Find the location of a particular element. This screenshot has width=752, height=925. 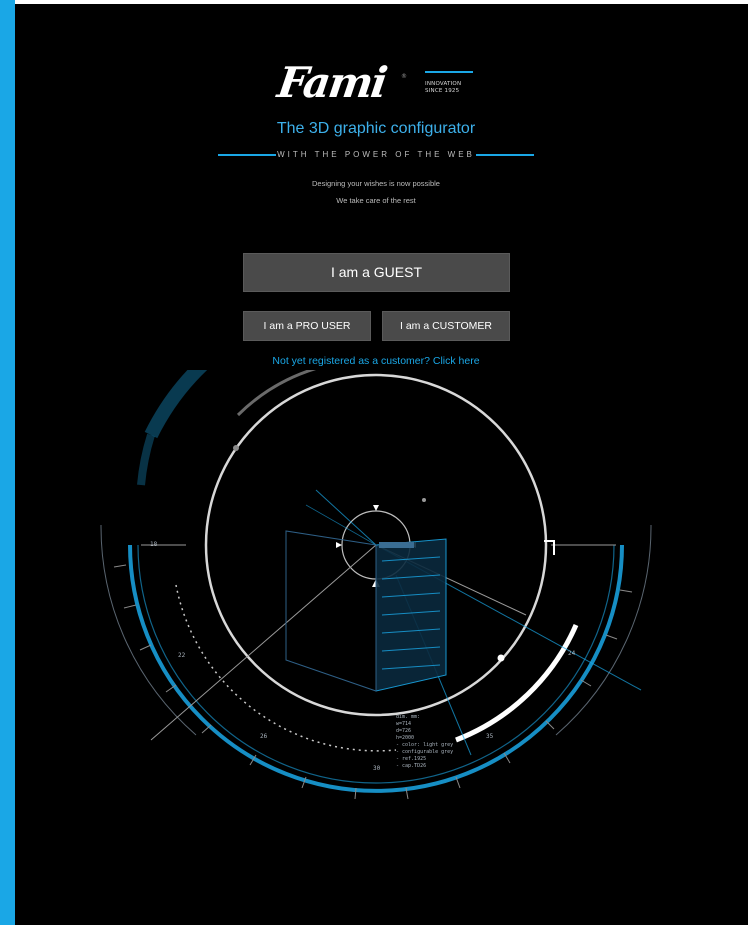

tagline-rule is located at coordinates (449, 72).